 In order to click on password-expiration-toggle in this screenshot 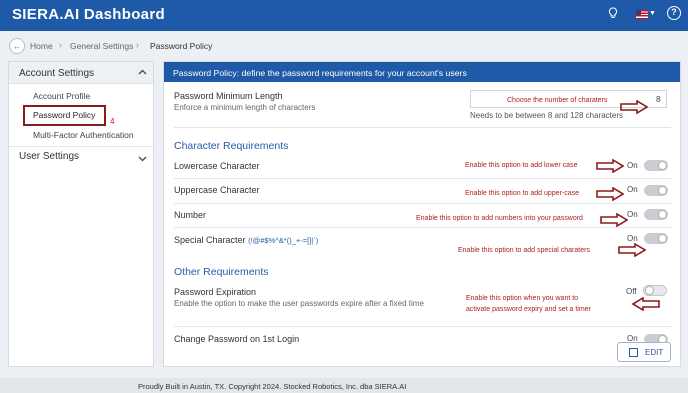, I will do `click(655, 290)`.